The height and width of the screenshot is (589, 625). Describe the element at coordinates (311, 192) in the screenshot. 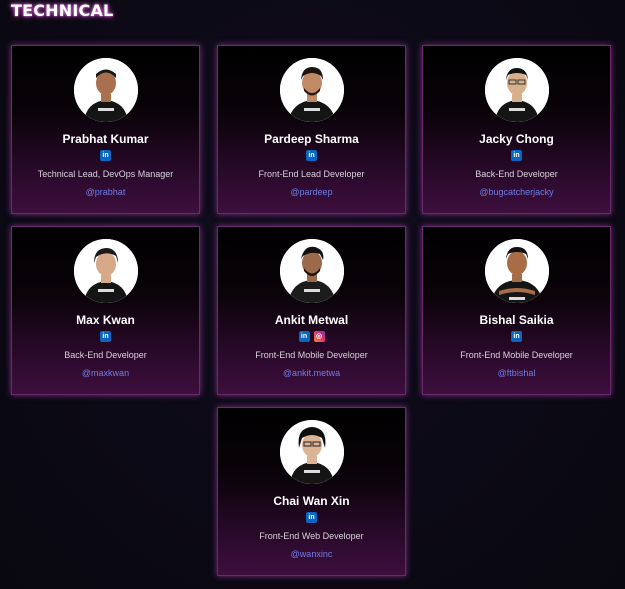

I see `member-handle-link: @pardeep` at that location.